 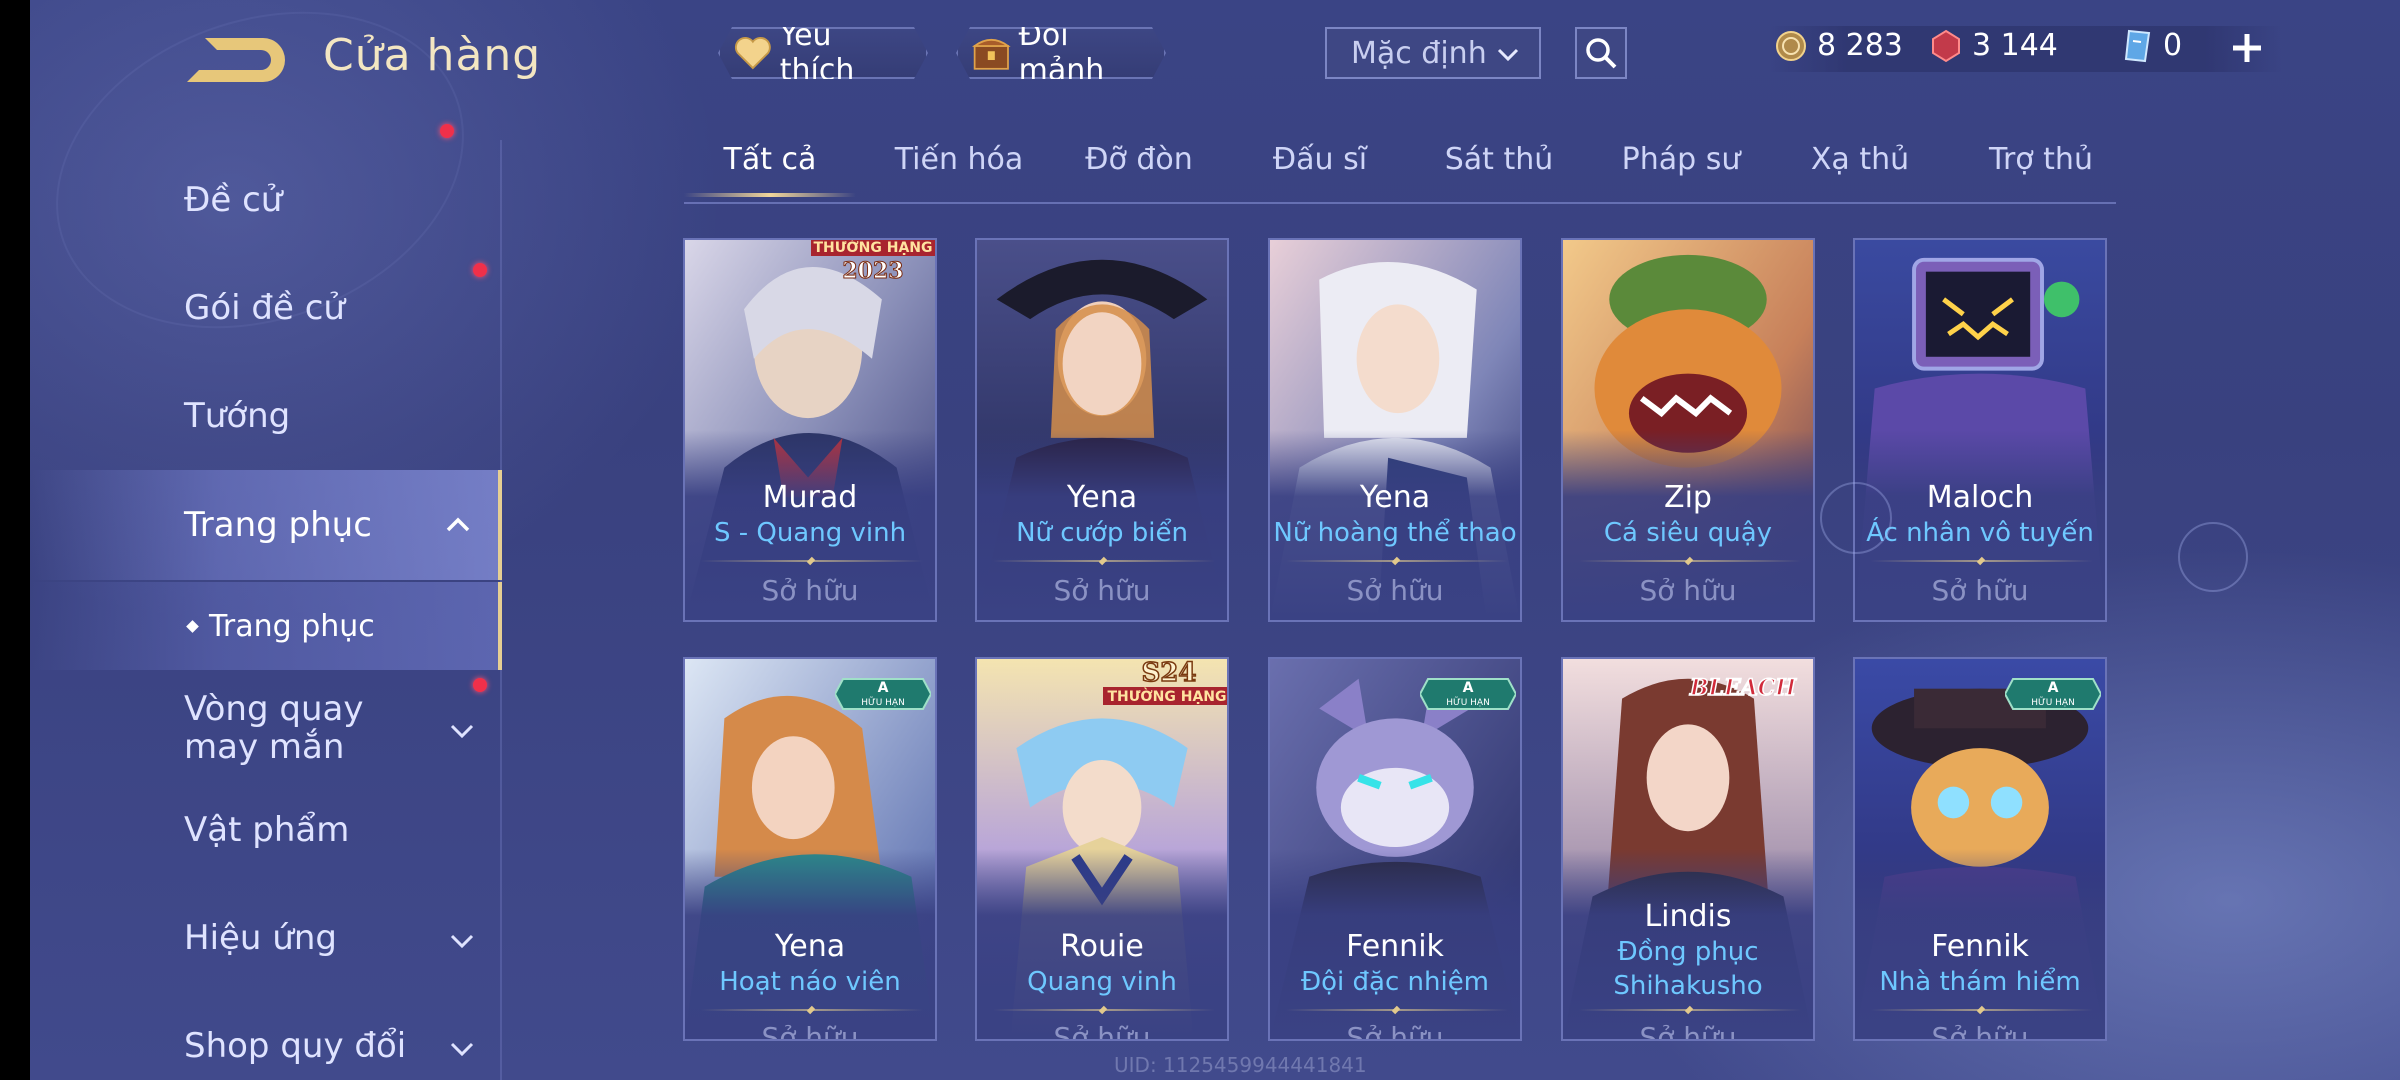 I want to click on svg-text: S24, so click(x=1169, y=673).